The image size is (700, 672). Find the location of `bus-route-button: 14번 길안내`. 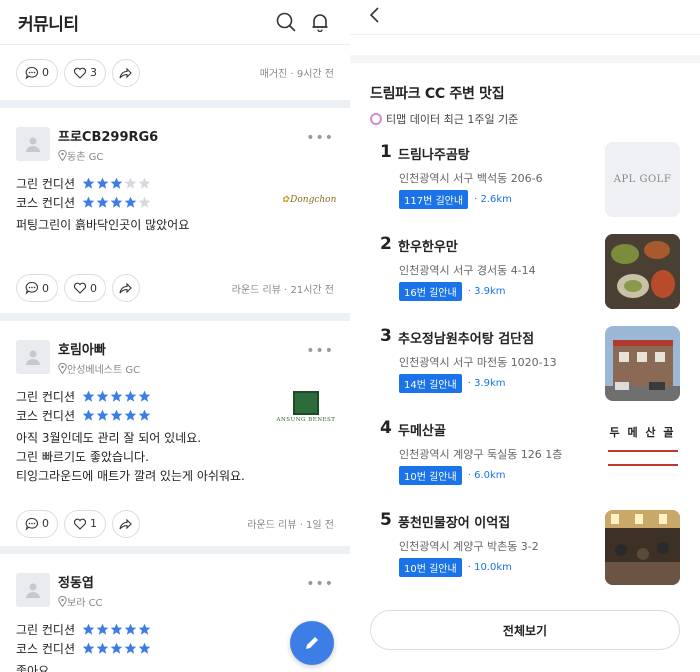

bus-route-button: 14번 길안내 is located at coordinates (430, 383).